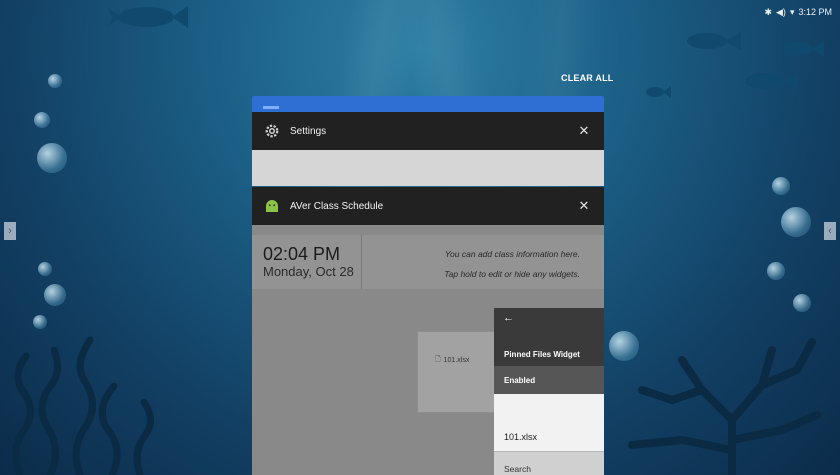 Image resolution: width=840 pixels, height=475 pixels. I want to click on bluetooth-icon: ✱, so click(768, 11).